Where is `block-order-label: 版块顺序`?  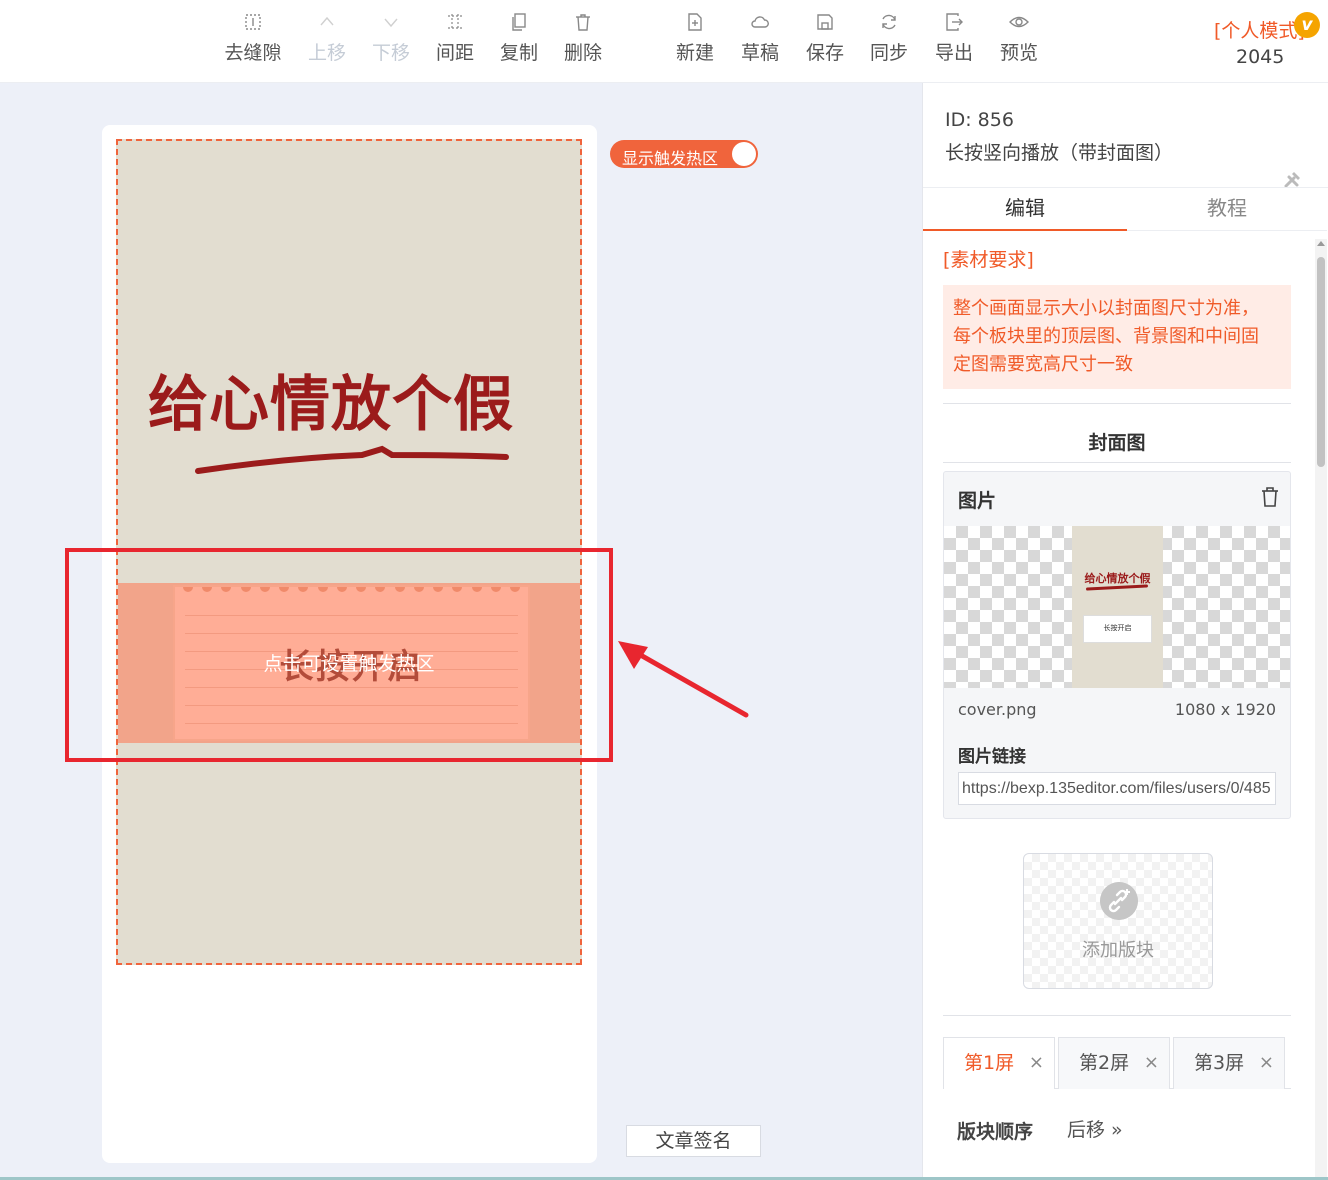
block-order-label: 版块顺序 is located at coordinates (995, 1132).